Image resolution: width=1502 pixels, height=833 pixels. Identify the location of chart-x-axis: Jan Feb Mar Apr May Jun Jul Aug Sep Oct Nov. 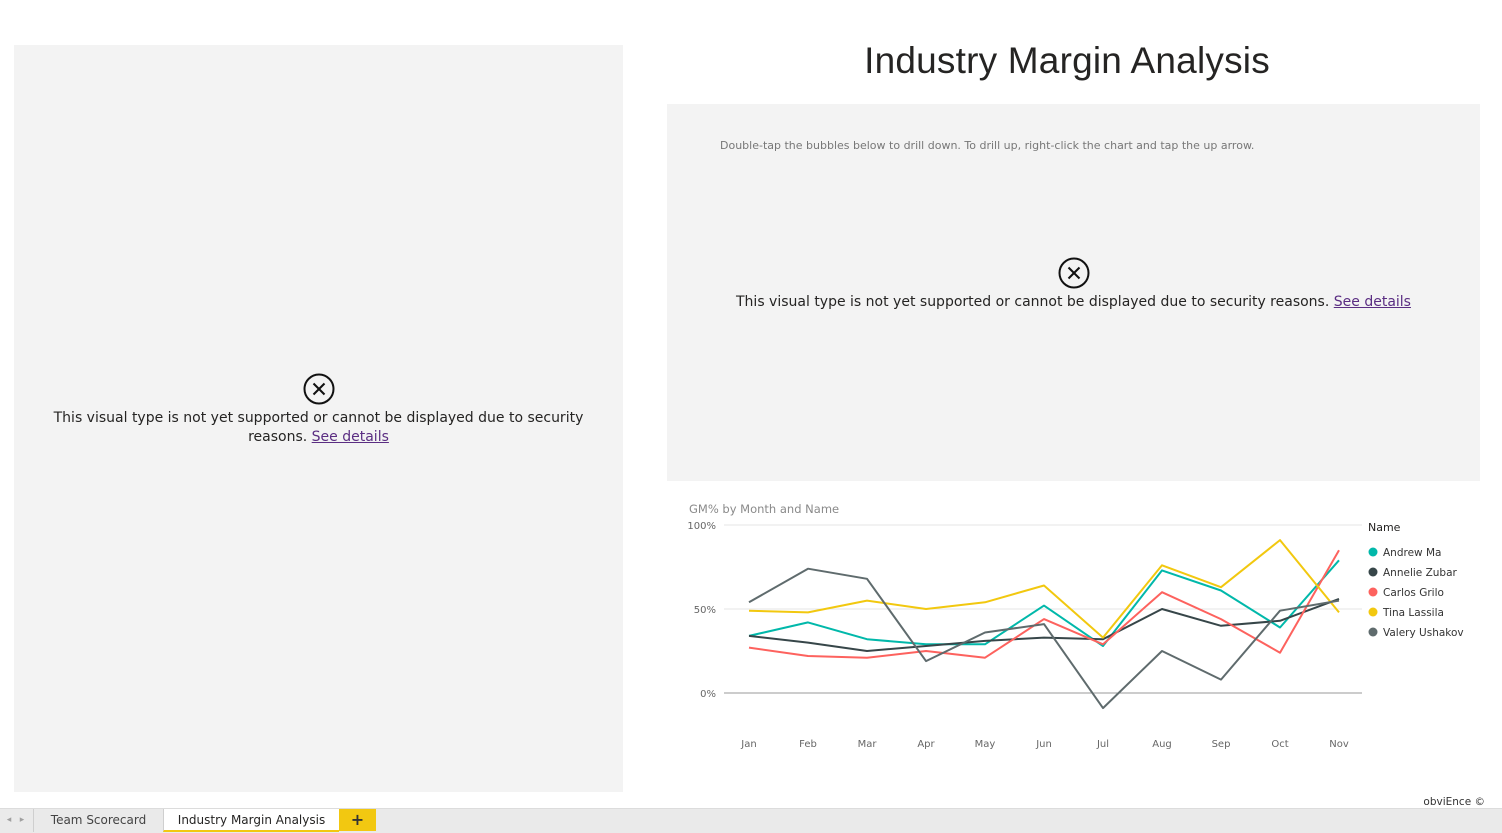
(1044, 744).